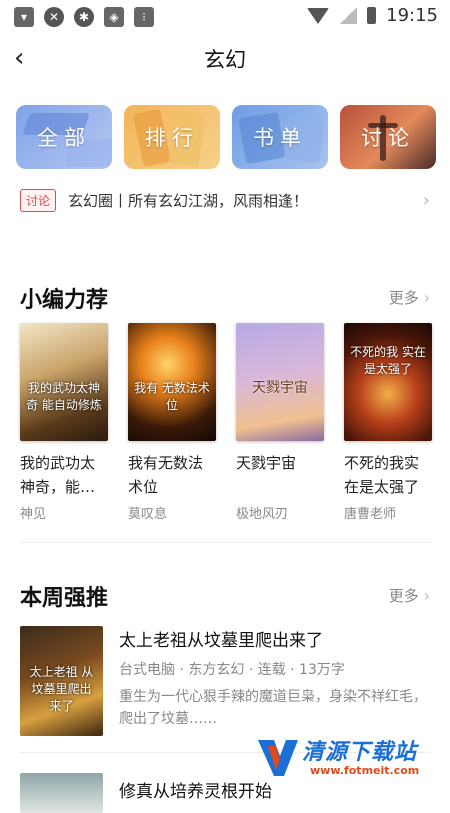 This screenshot has height=813, width=450. I want to click on section-title-editor-picks: 小编力荐, so click(64, 300).